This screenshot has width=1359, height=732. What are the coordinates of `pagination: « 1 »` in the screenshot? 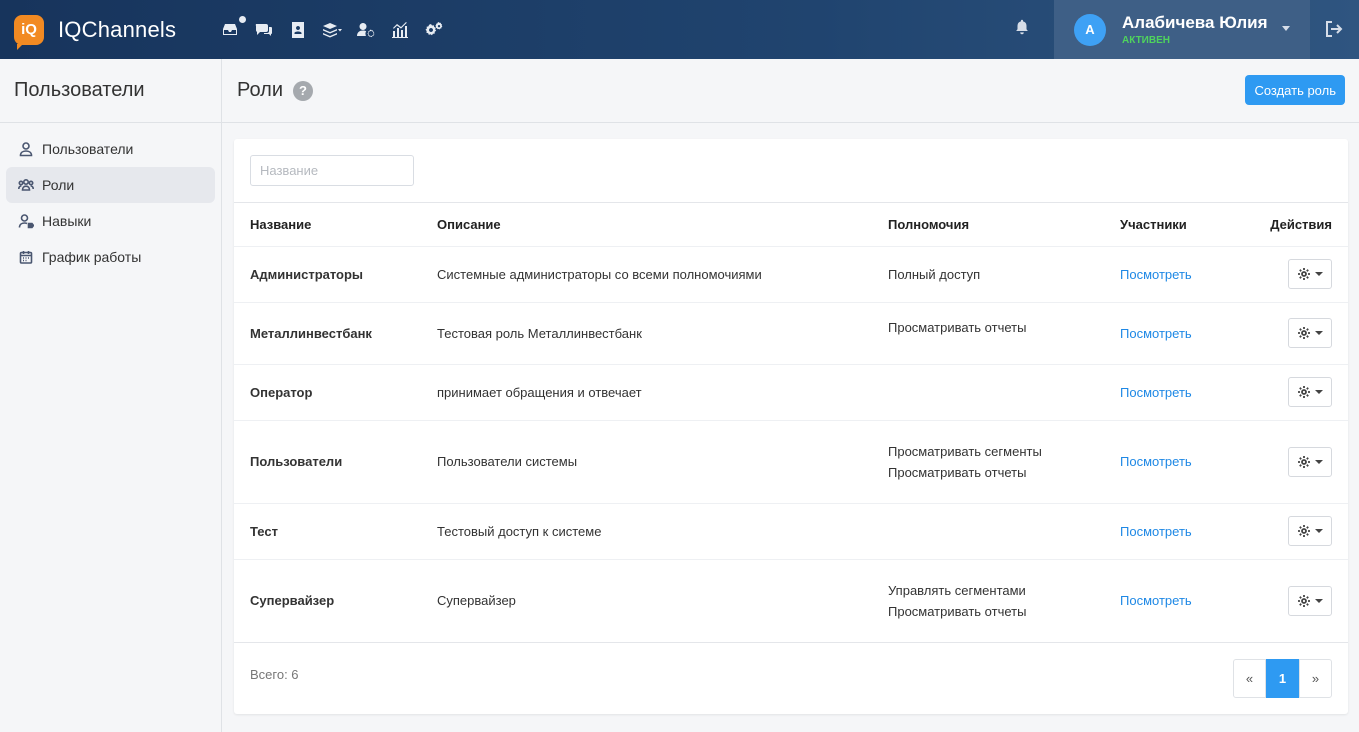 It's located at (1282, 678).